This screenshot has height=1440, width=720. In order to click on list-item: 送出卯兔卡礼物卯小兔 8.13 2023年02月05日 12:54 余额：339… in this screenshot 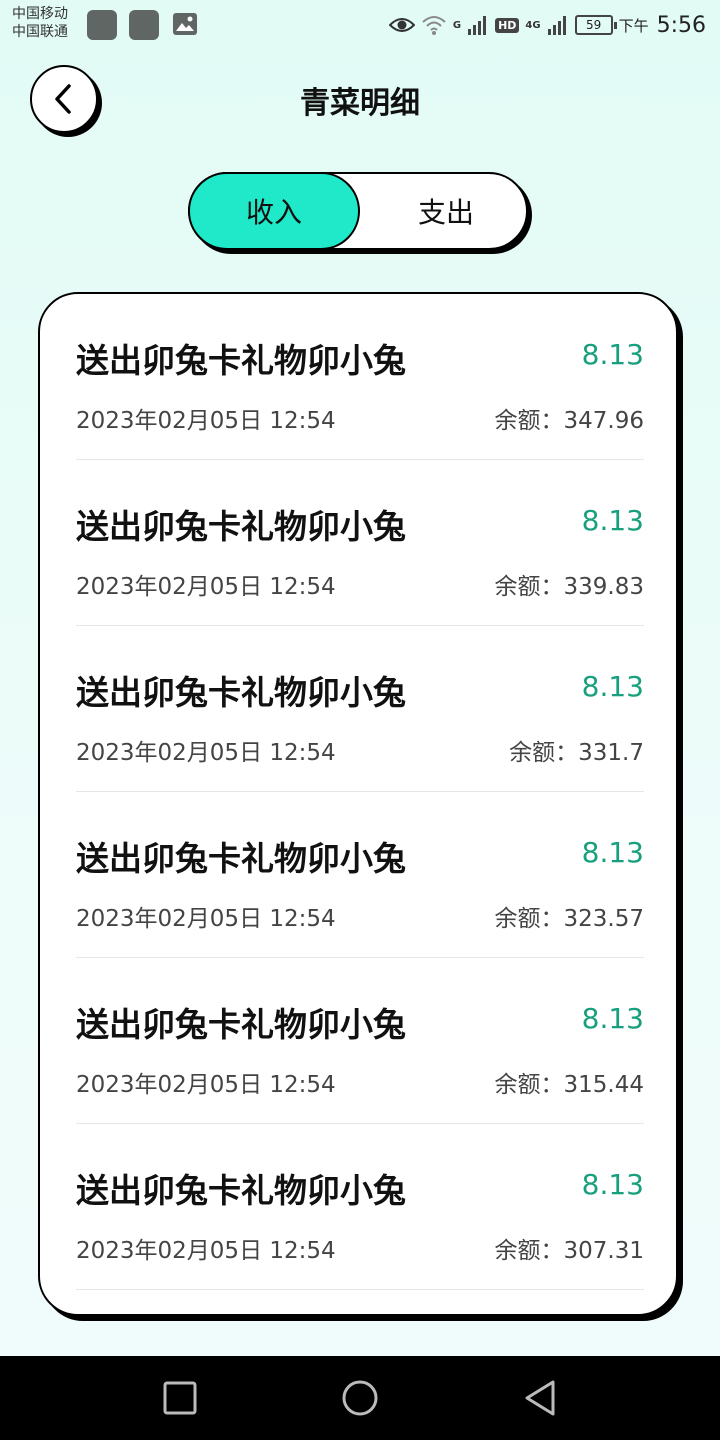, I will do `click(360, 543)`.